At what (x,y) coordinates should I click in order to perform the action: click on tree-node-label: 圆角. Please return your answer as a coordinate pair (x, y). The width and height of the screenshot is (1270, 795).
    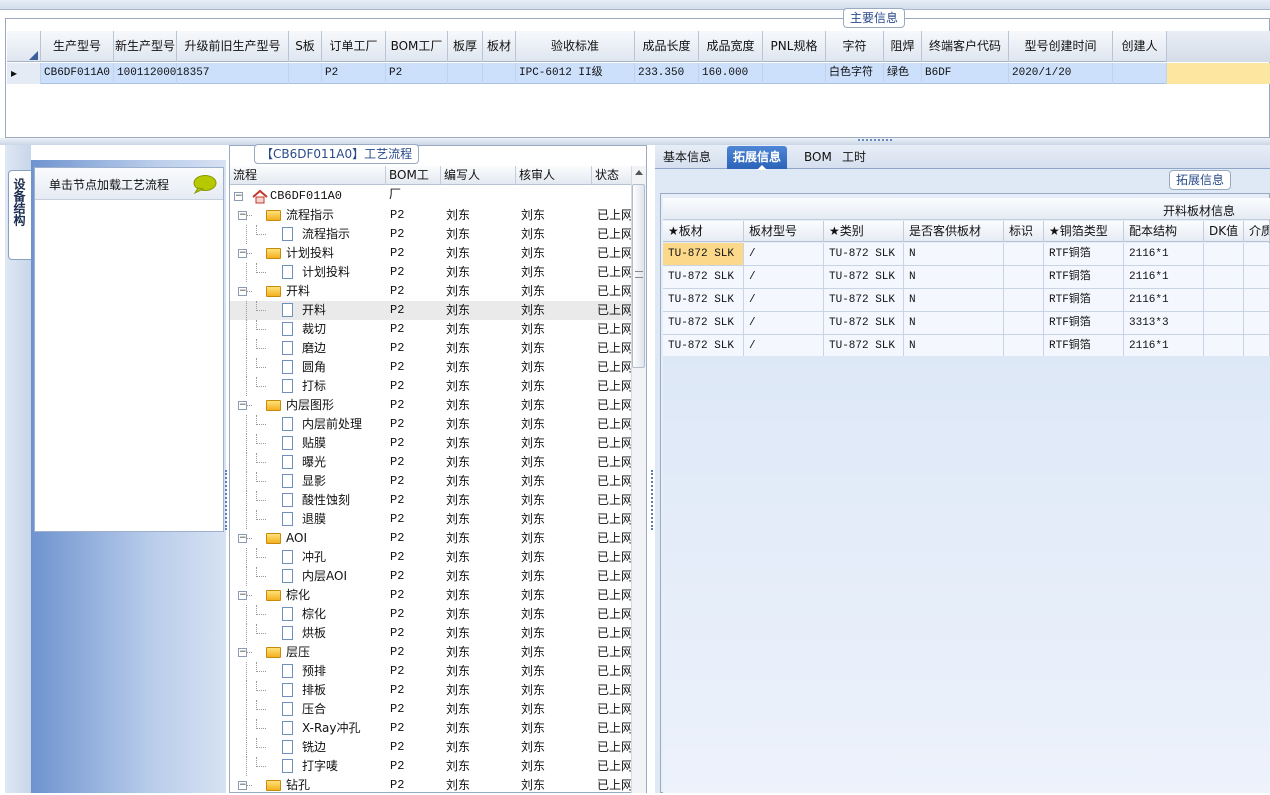
    Looking at the image, I should click on (314, 367).